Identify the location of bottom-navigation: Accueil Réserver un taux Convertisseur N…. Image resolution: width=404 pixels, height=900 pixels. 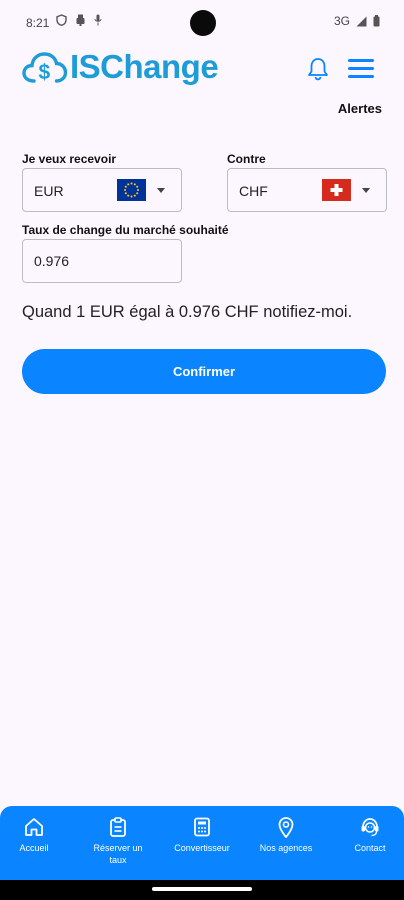
(202, 843).